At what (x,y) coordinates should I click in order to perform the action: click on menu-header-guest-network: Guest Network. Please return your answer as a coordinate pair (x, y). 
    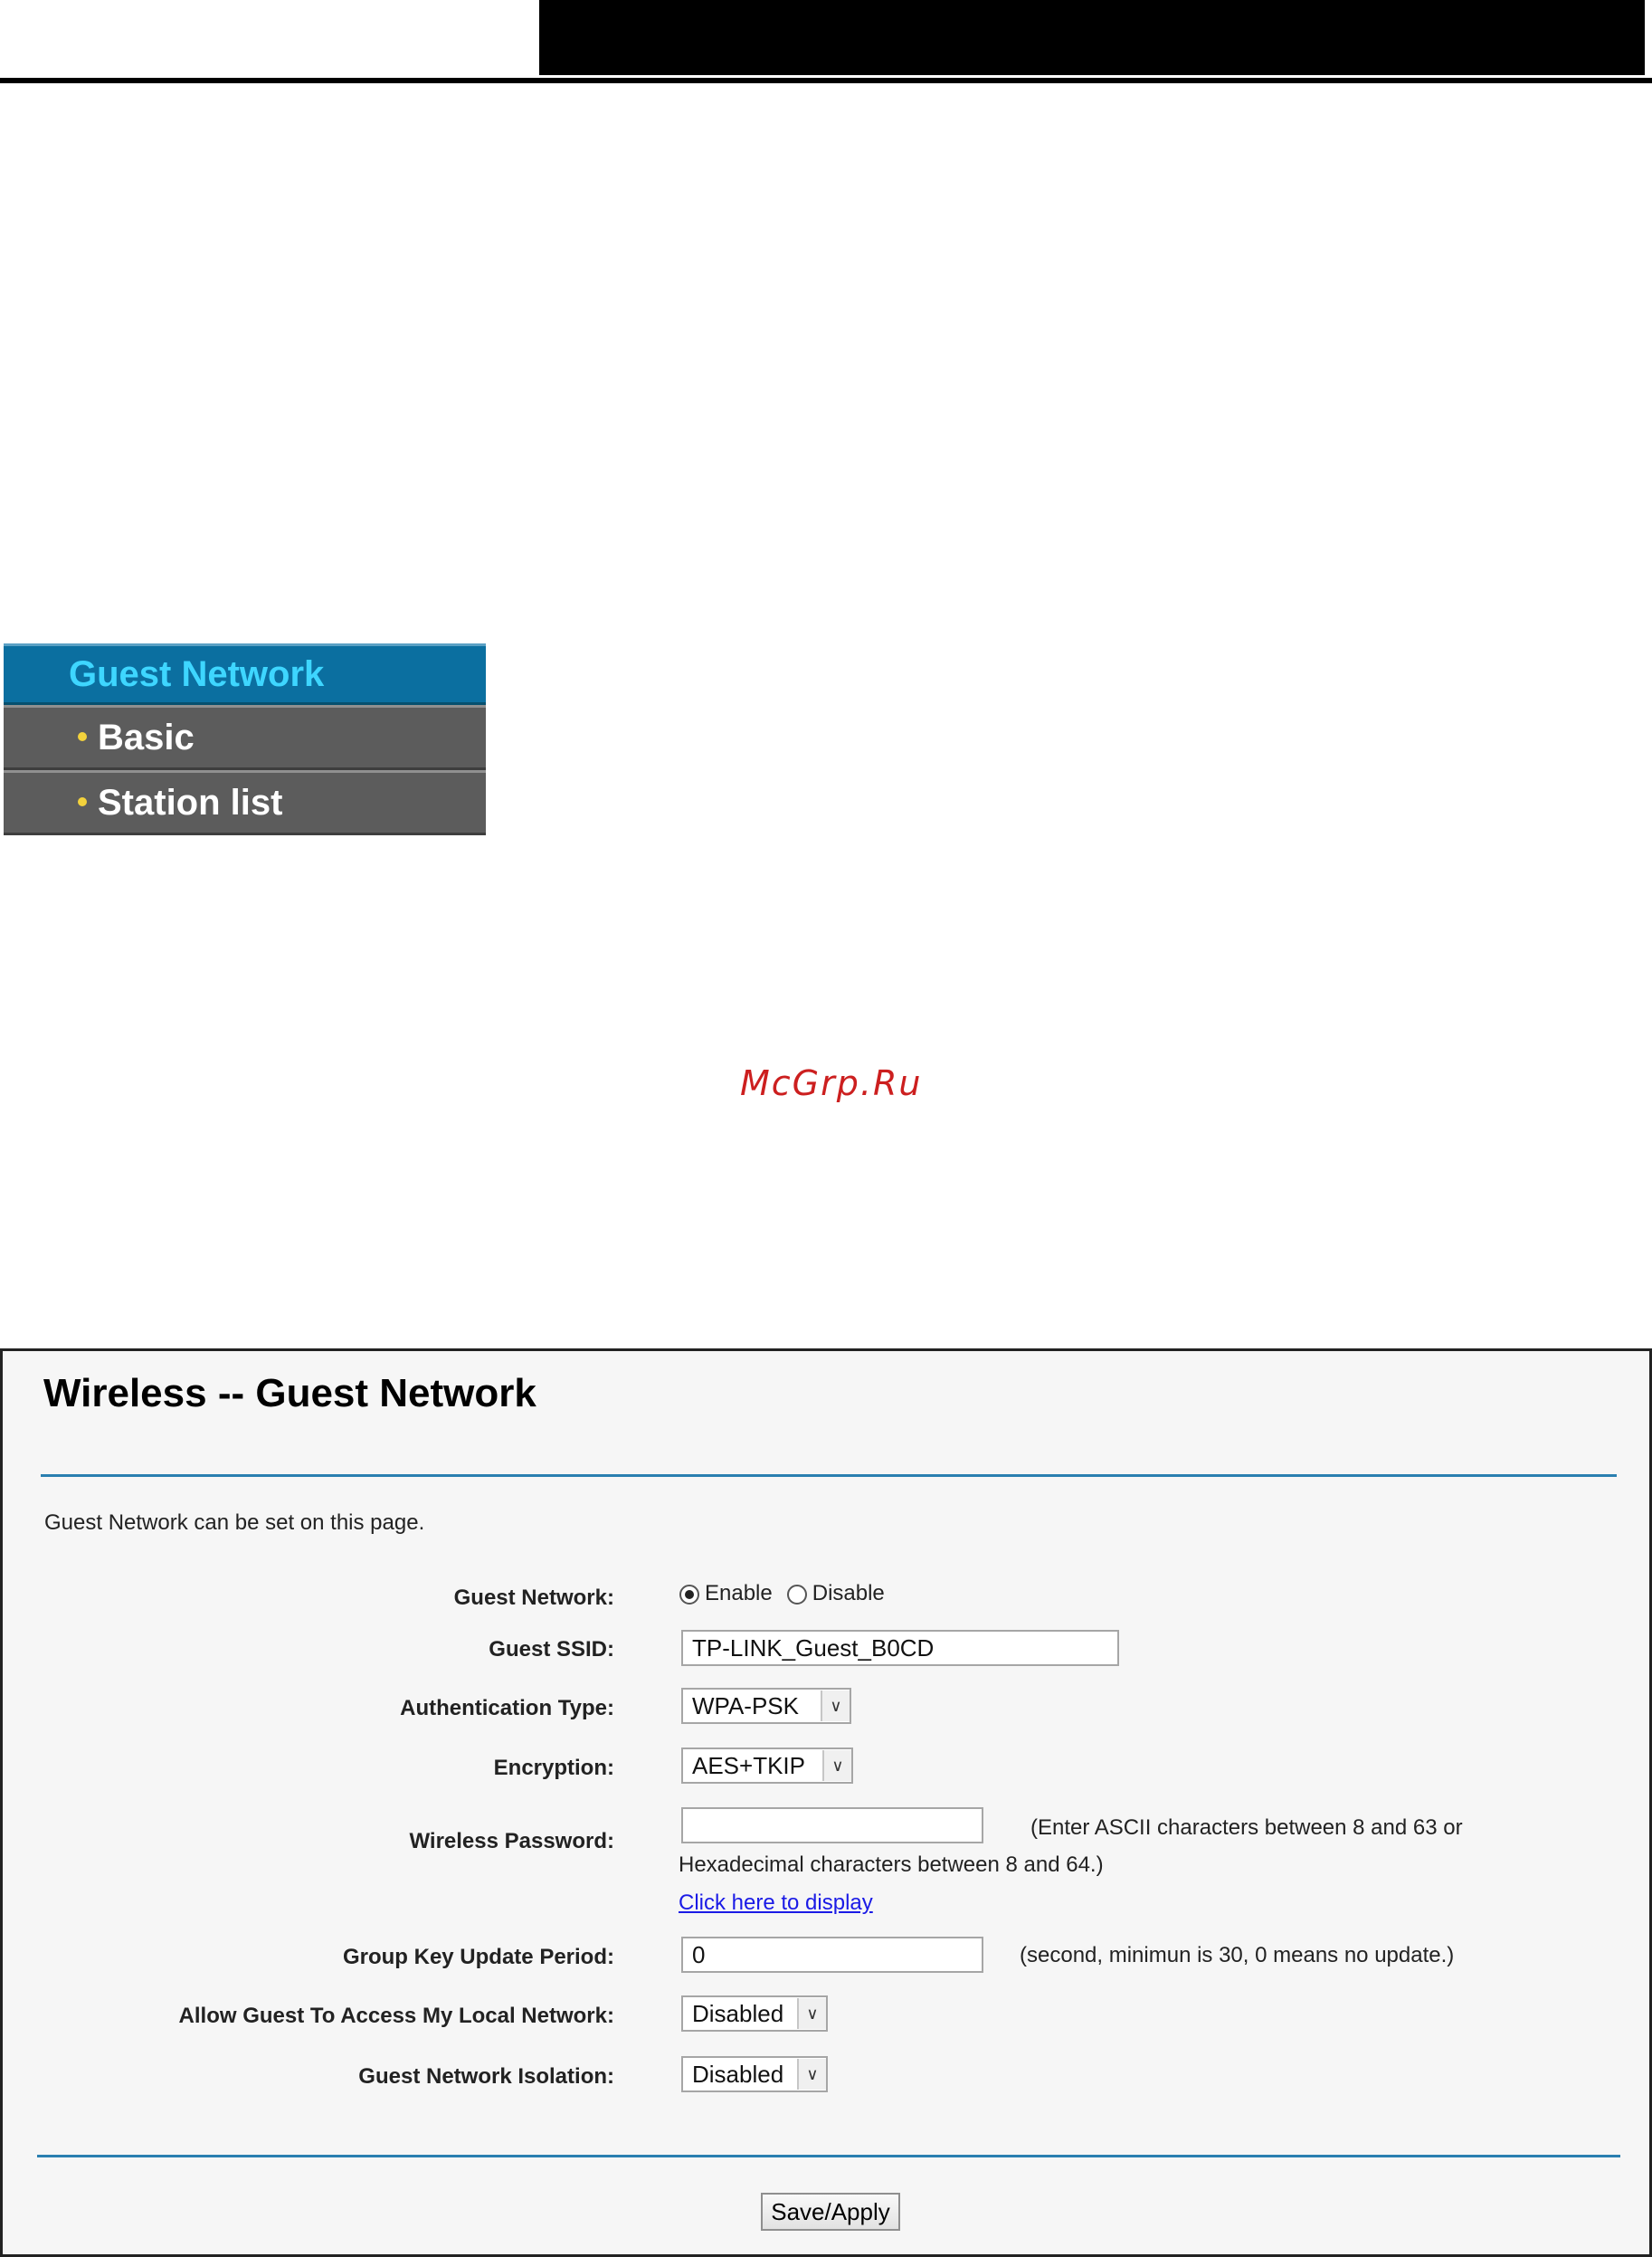
    Looking at the image, I should click on (245, 674).